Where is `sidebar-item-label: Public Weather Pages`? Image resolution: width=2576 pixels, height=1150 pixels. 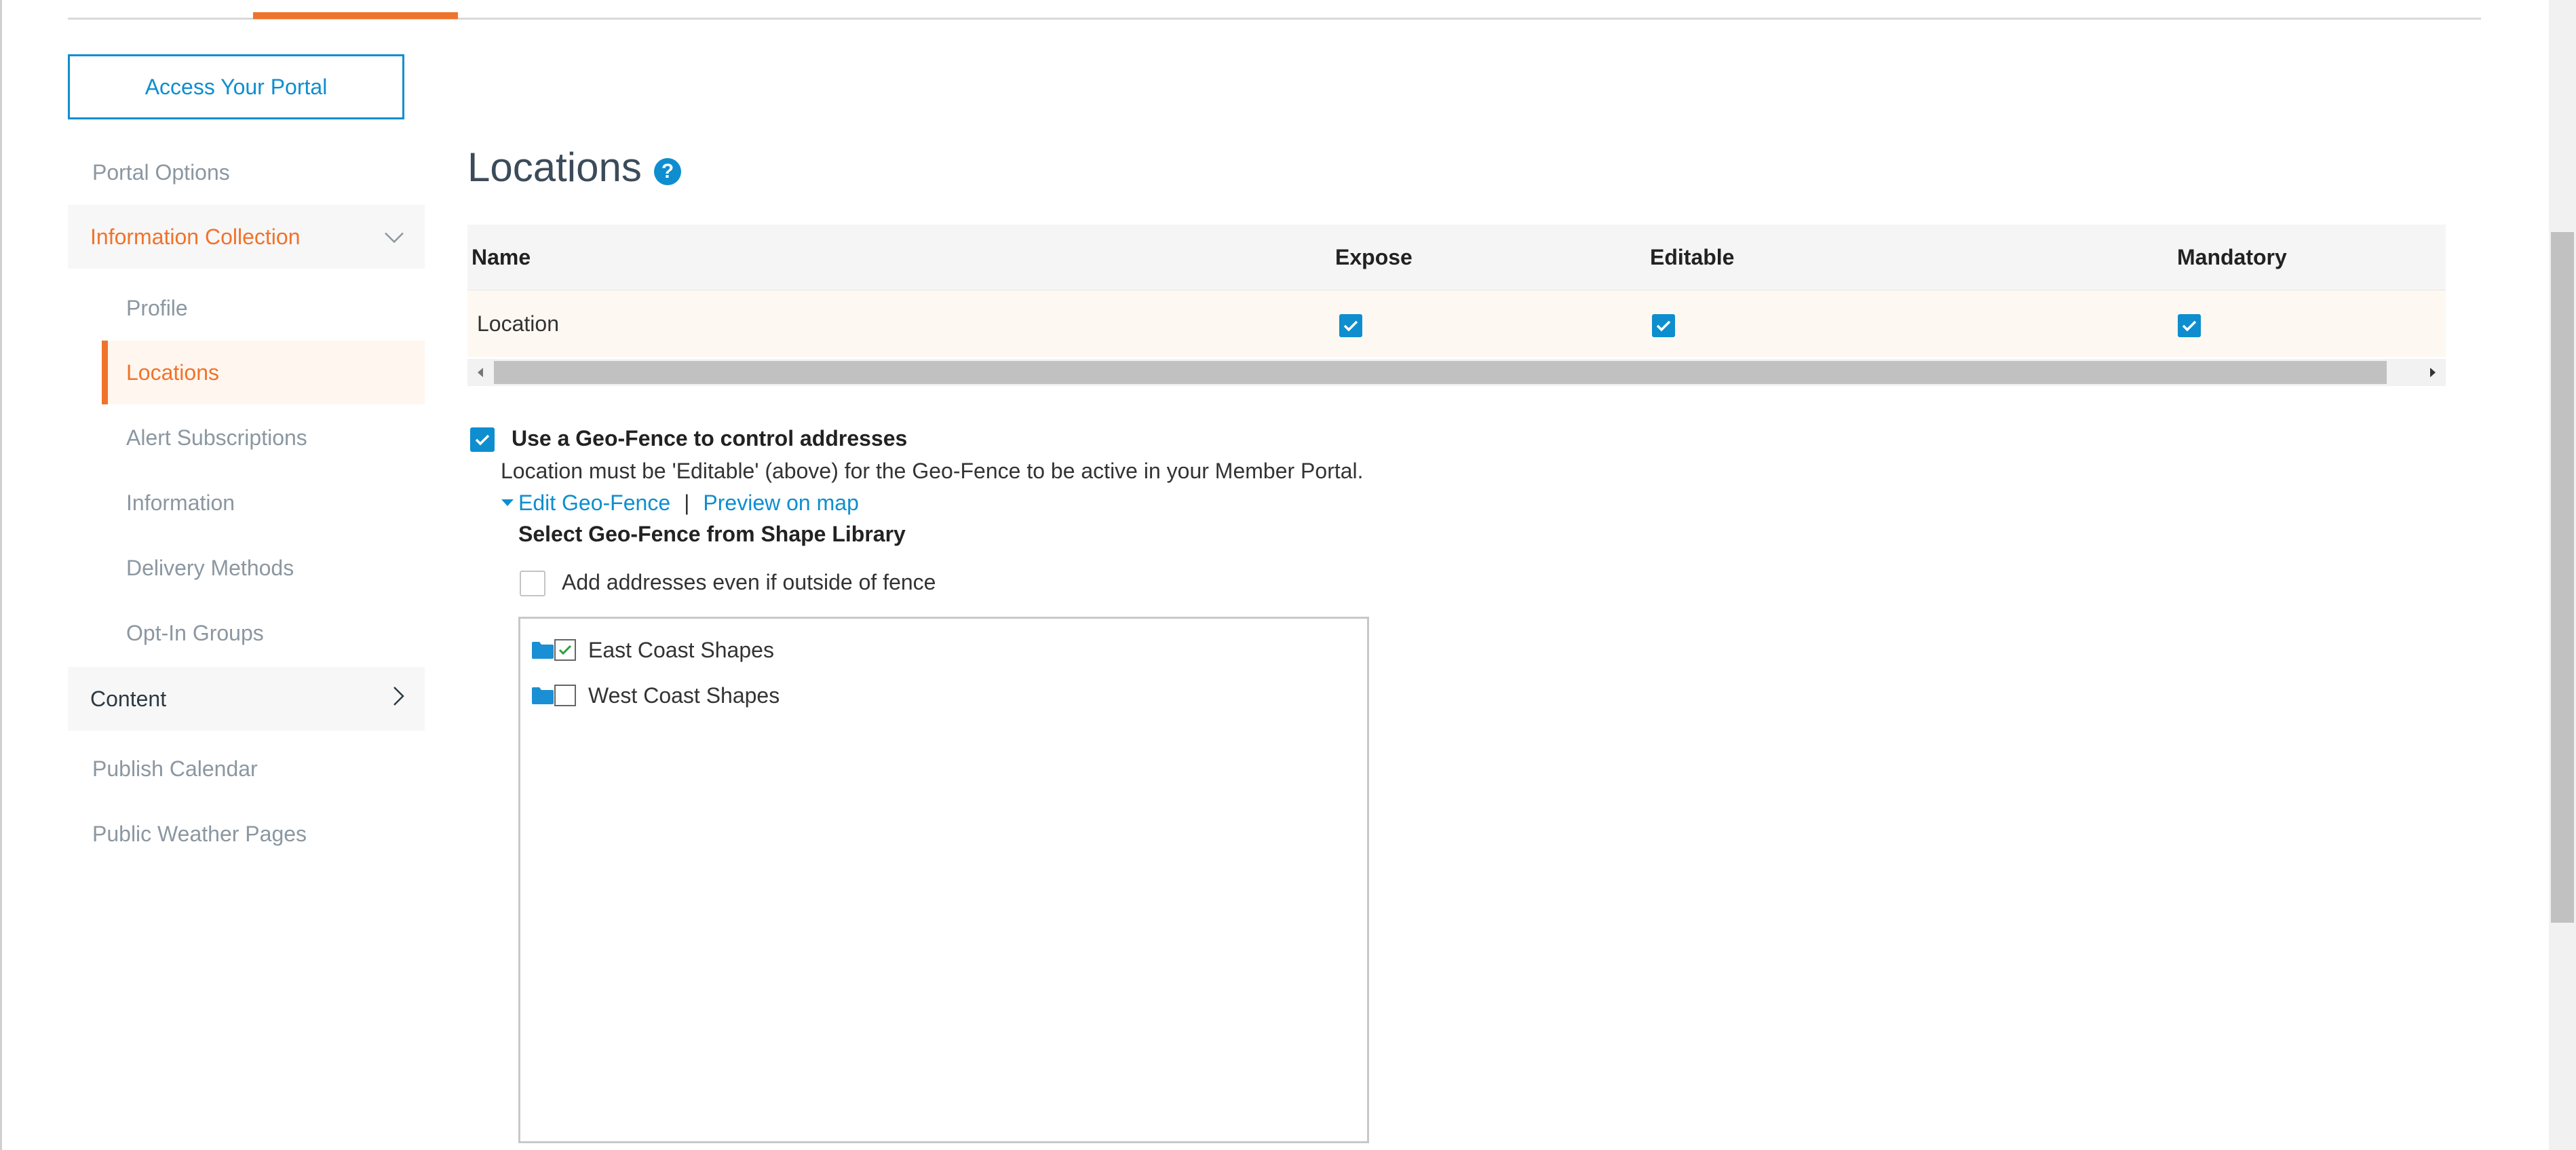 sidebar-item-label: Public Weather Pages is located at coordinates (200, 833).